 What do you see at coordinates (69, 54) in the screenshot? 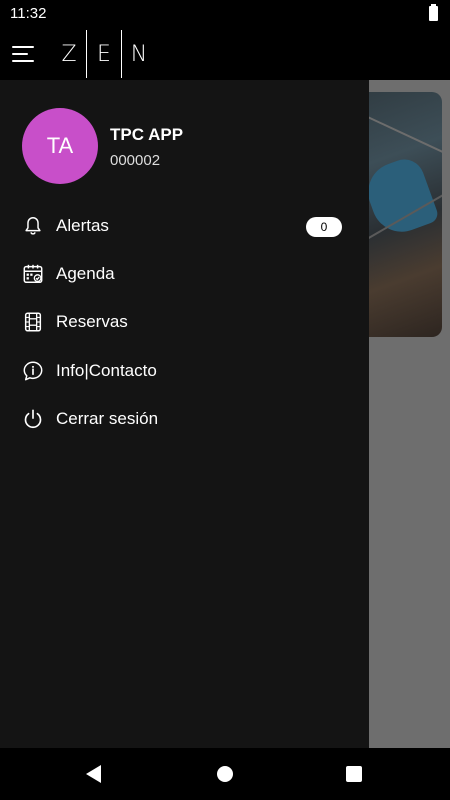
I see `logo-letter: Z` at bounding box center [69, 54].